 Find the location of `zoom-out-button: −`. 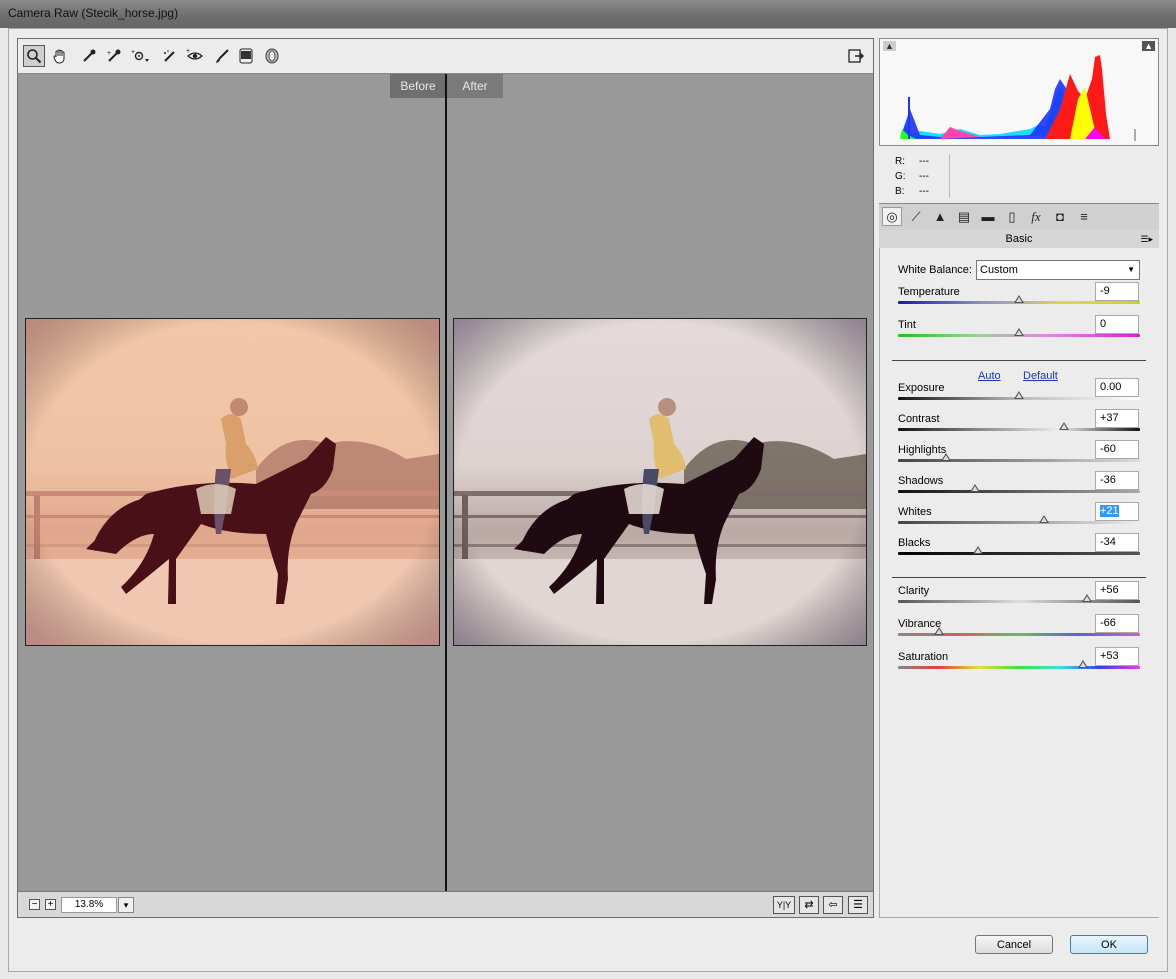

zoom-out-button: − is located at coordinates (34, 904).